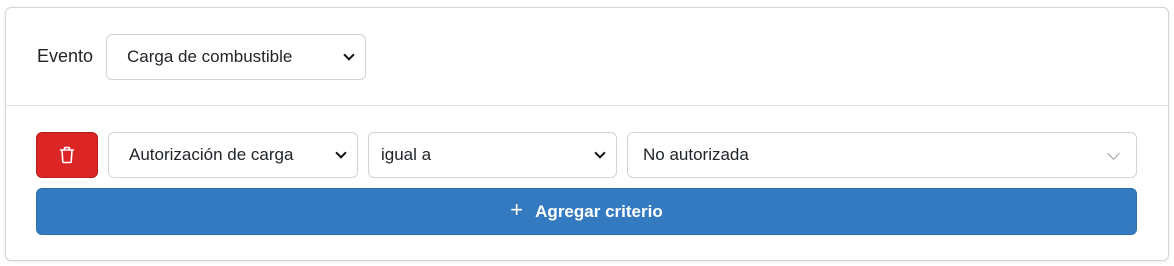 The width and height of the screenshot is (1174, 266). I want to click on delete-criterion-button, so click(67, 155).